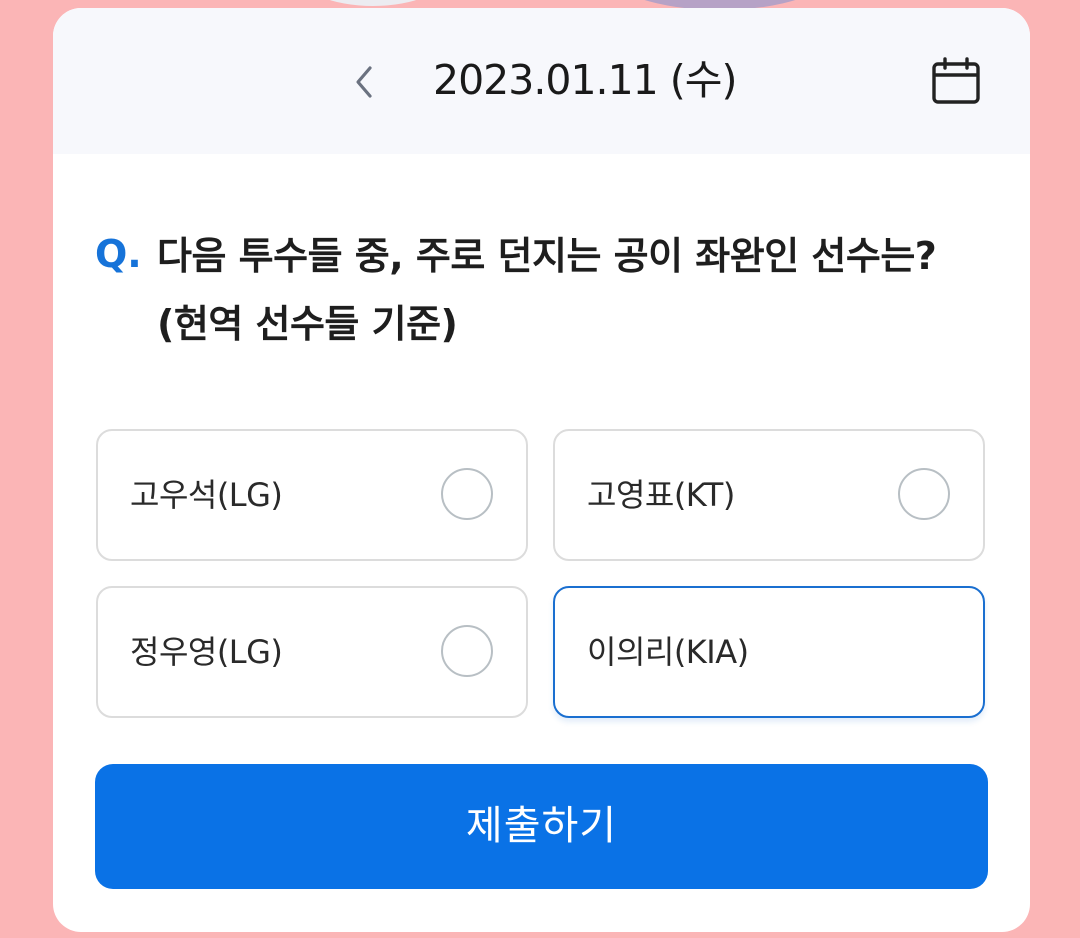  Describe the element at coordinates (373, 3) in the screenshot. I see `background-decoration-left` at that location.